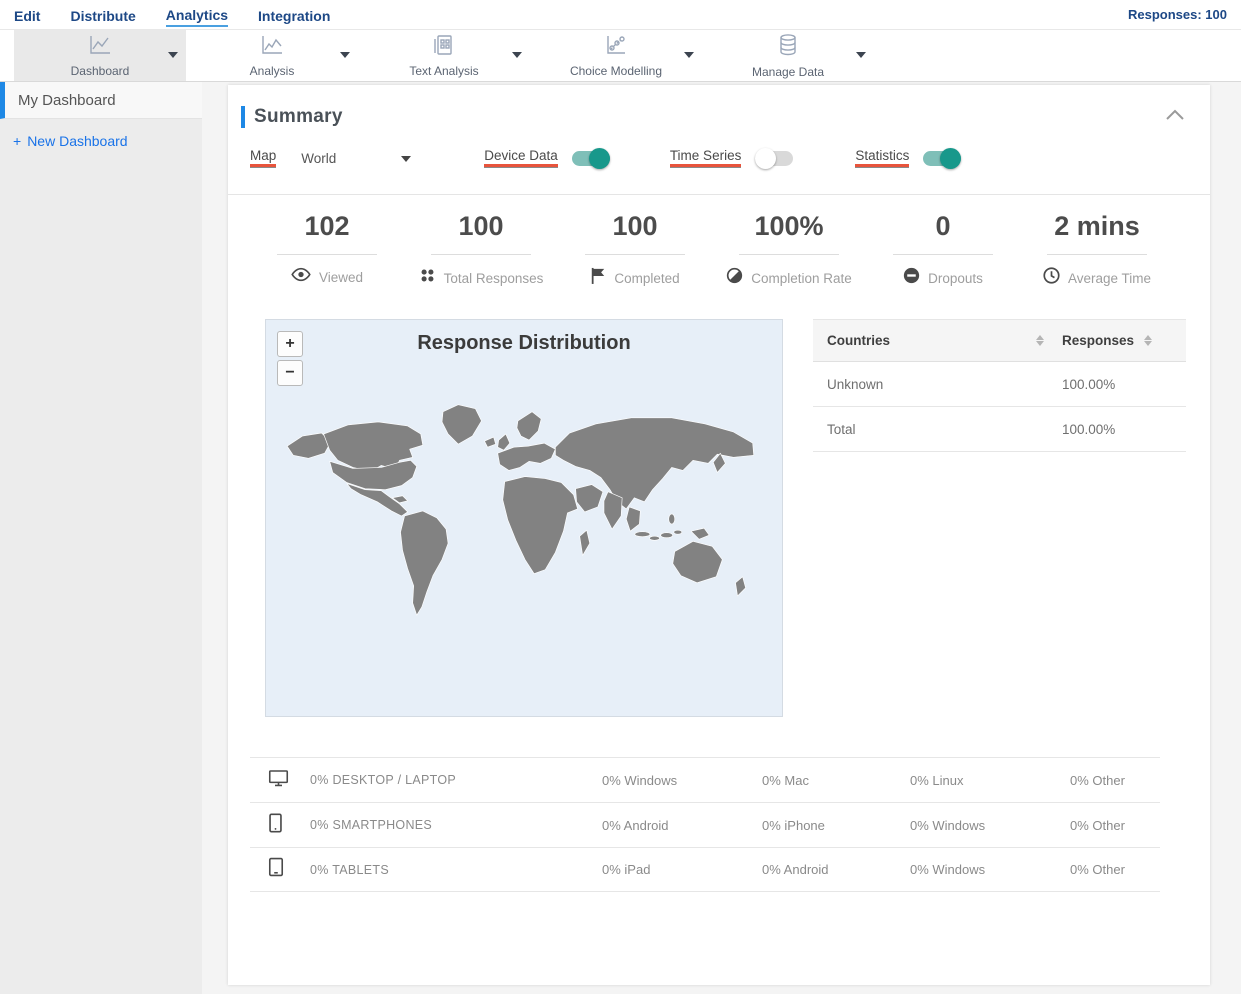 Image resolution: width=1241 pixels, height=994 pixels. I want to click on map-title: Response Distribution, so click(524, 343).